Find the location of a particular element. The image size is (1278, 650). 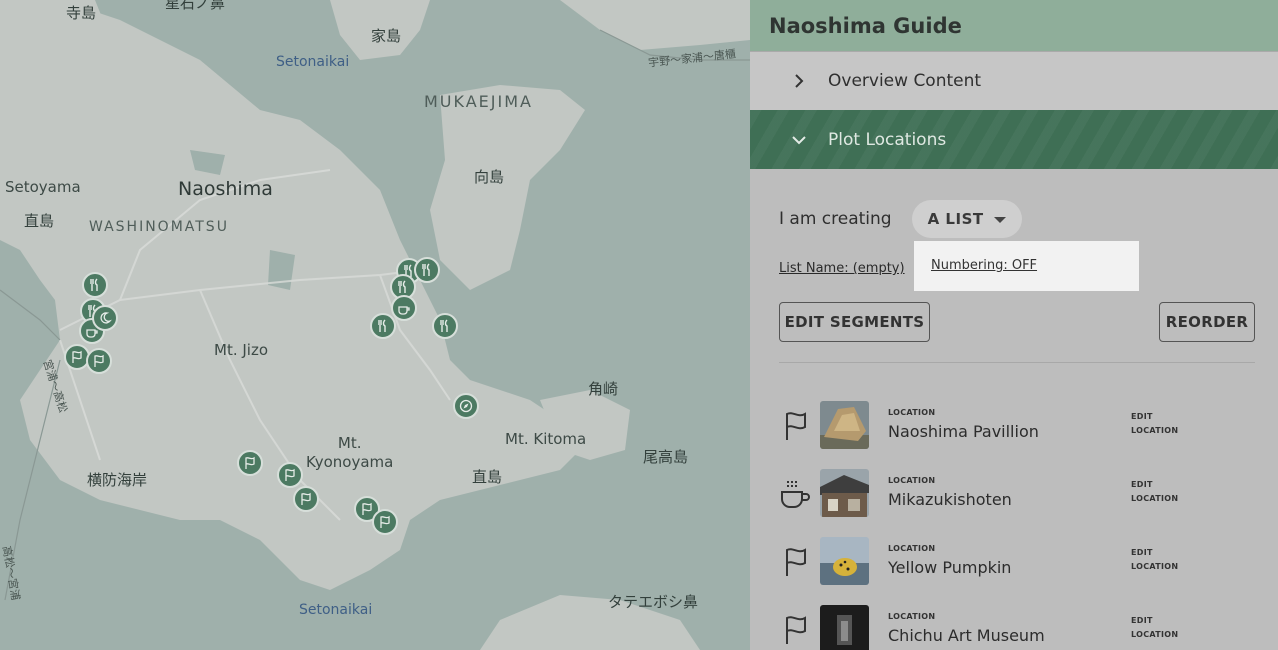

compass-icon is located at coordinates (466, 406).